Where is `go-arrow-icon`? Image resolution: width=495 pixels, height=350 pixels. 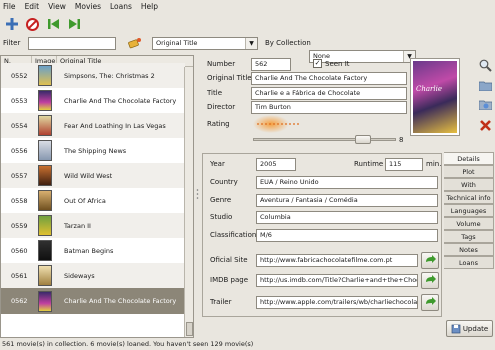
go-arrow-icon is located at coordinates (430, 301).